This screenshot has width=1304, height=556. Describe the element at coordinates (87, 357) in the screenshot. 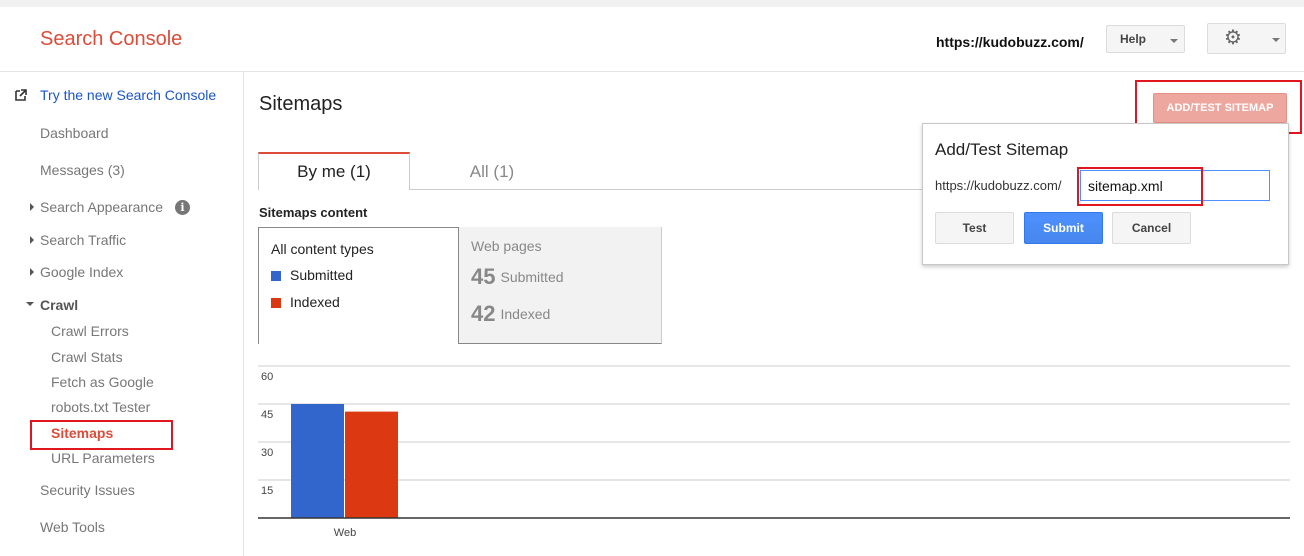

I see `sidebar-item-crawl-stats: Crawl Stats` at that location.